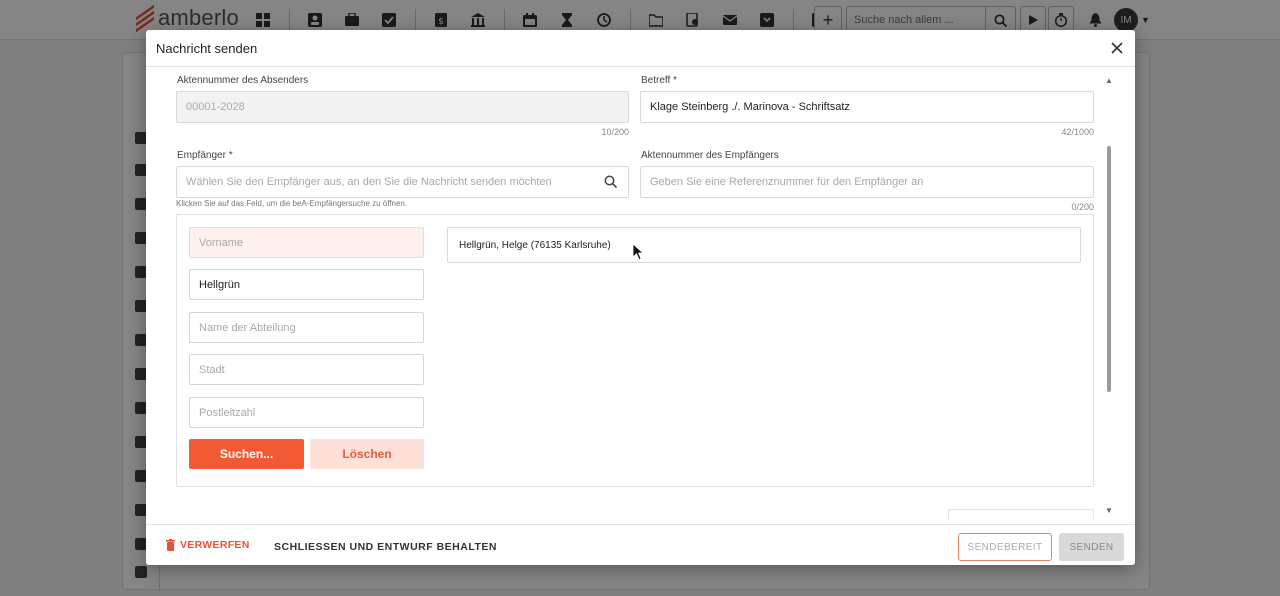  I want to click on close-keep-draft-button: SCHLIESSEN UND ENTWURF BEHALTEN, so click(385, 547).